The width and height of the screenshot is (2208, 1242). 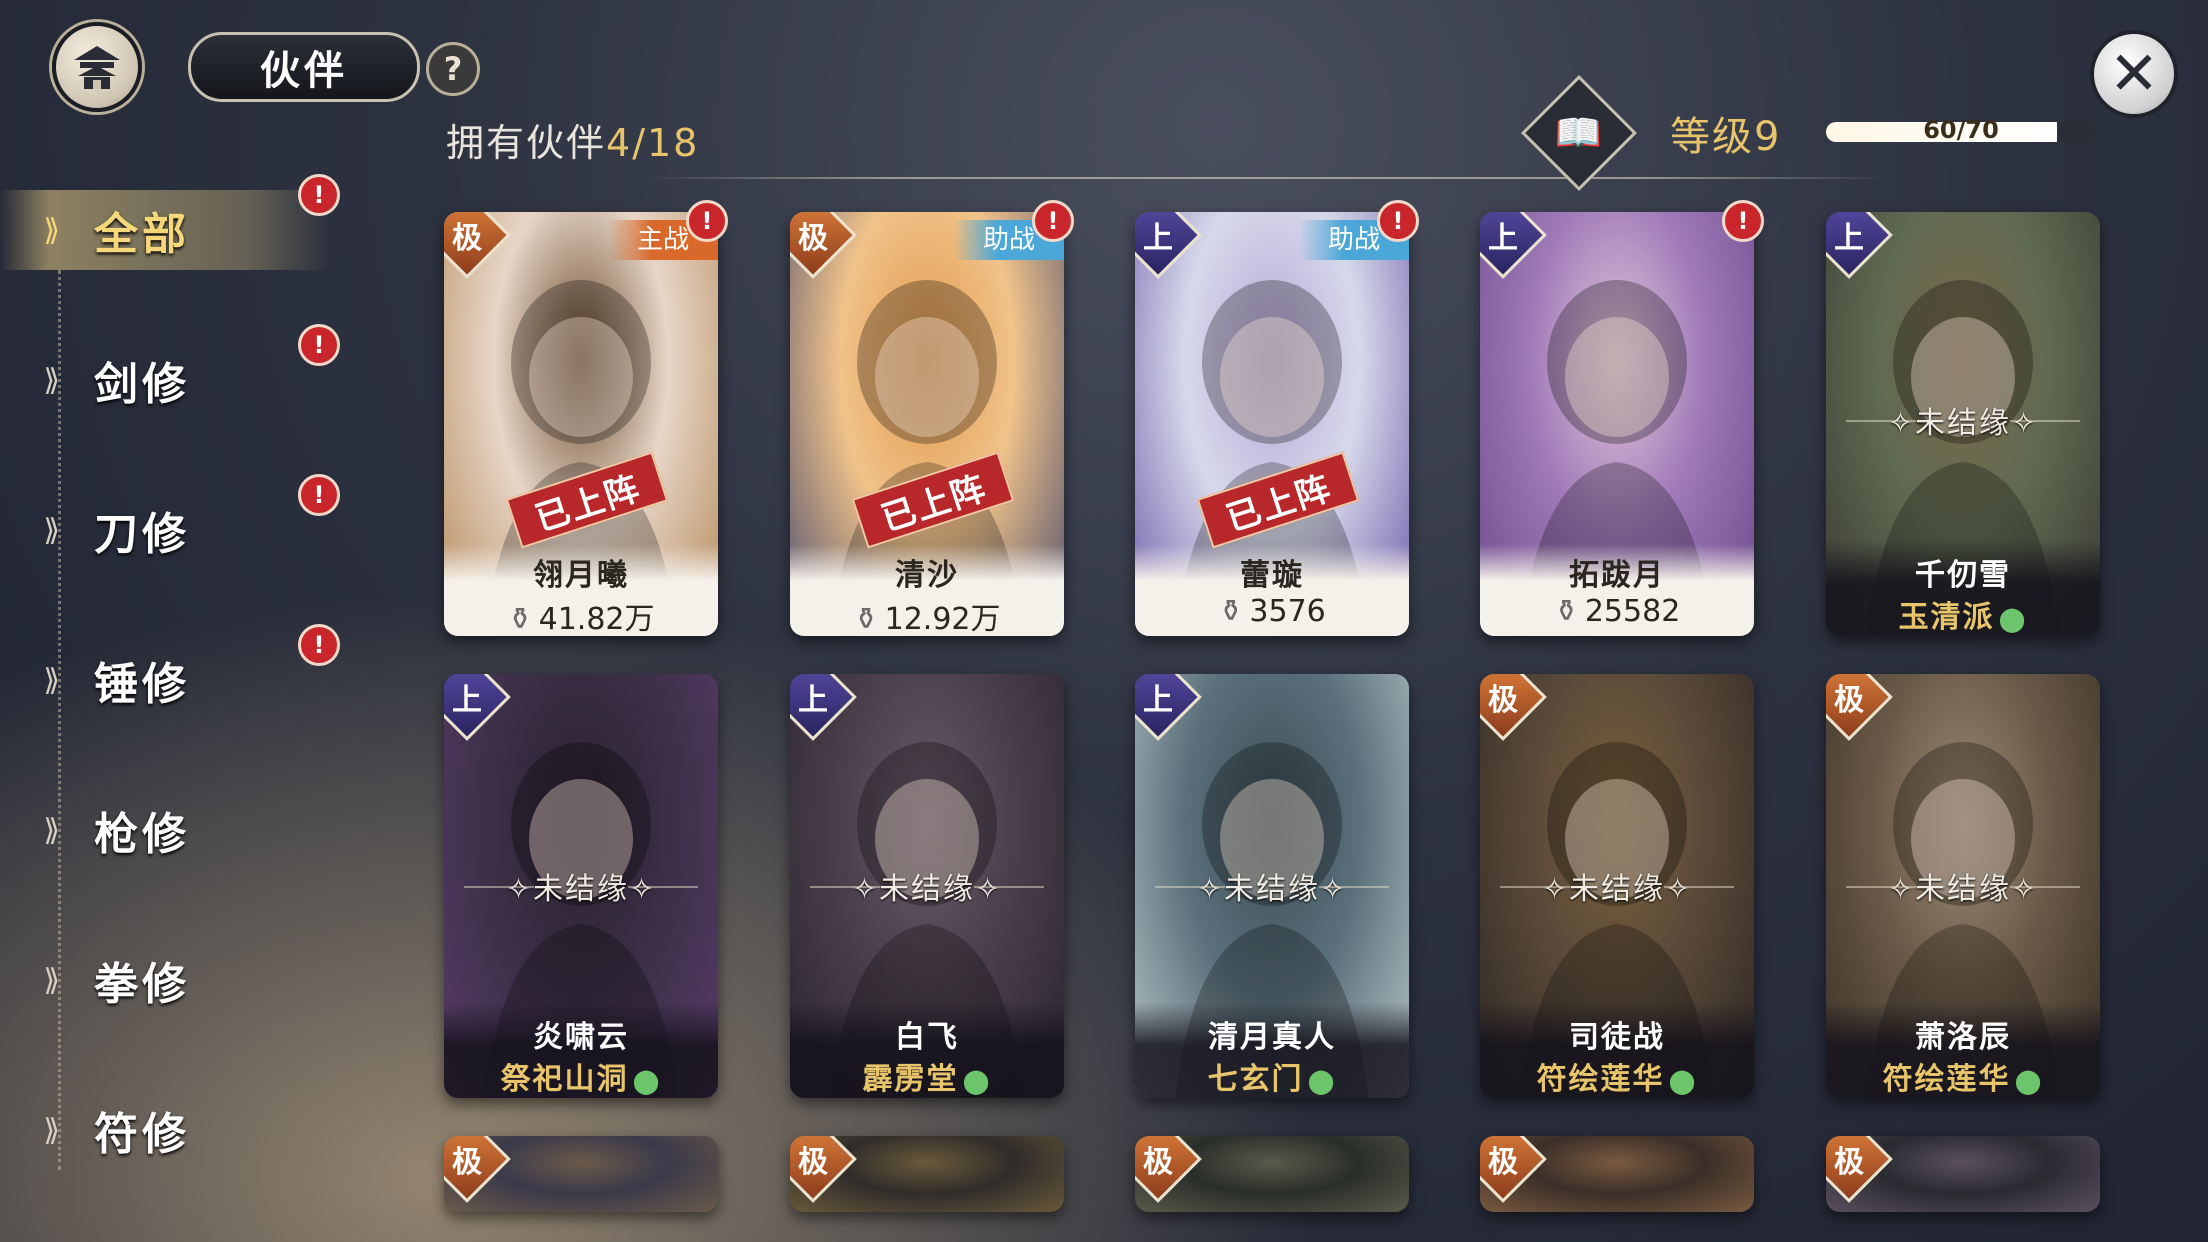 I want to click on owned-label: 拥有伙伴, so click(x=526, y=143).